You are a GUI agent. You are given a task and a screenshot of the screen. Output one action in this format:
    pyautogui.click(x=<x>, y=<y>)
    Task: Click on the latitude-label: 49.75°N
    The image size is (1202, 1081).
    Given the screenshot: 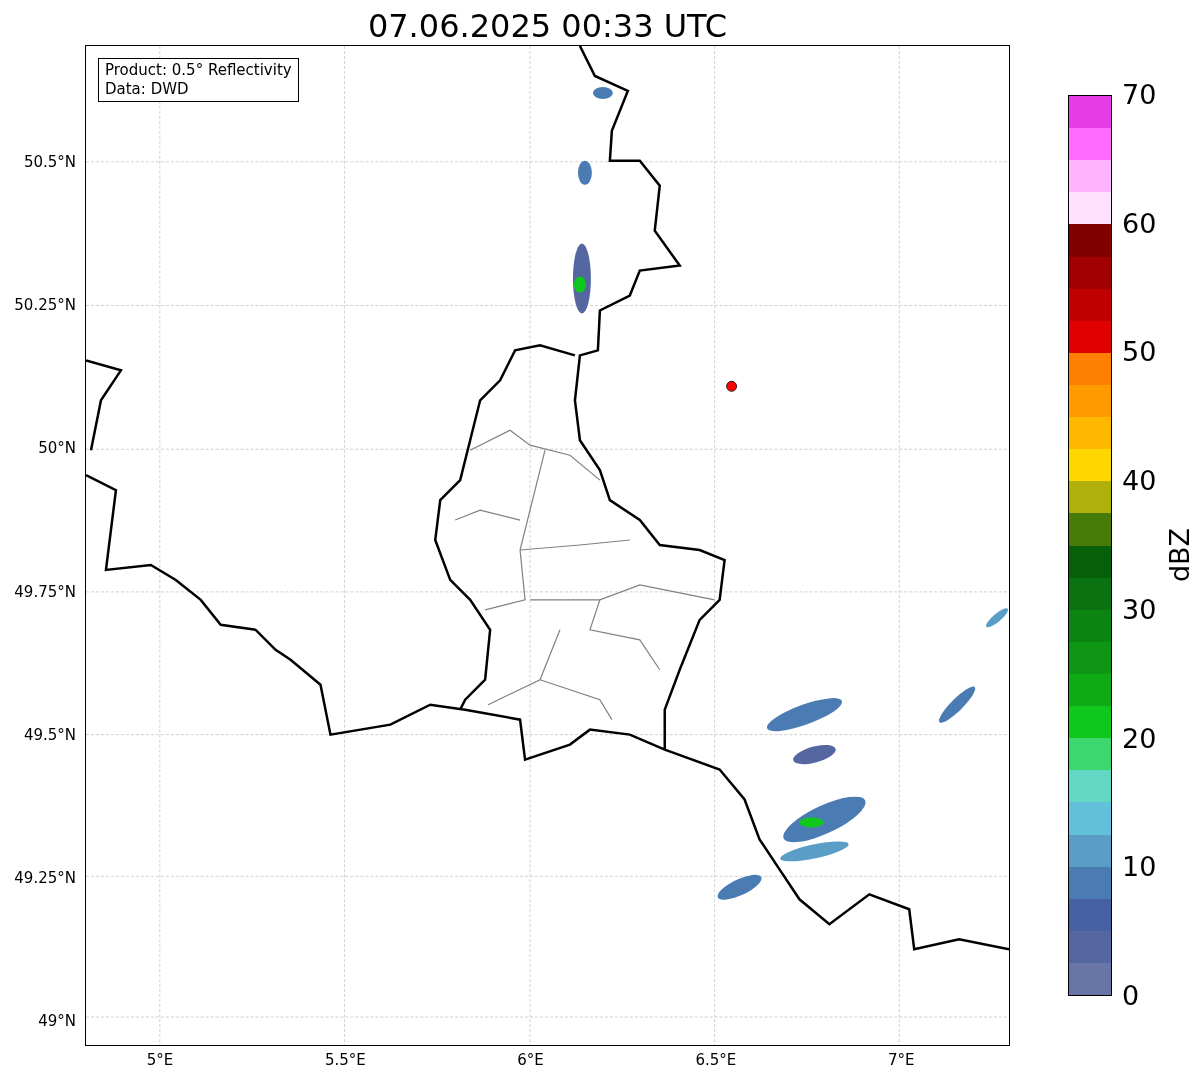 What is the action you would take?
    pyautogui.click(x=45, y=591)
    